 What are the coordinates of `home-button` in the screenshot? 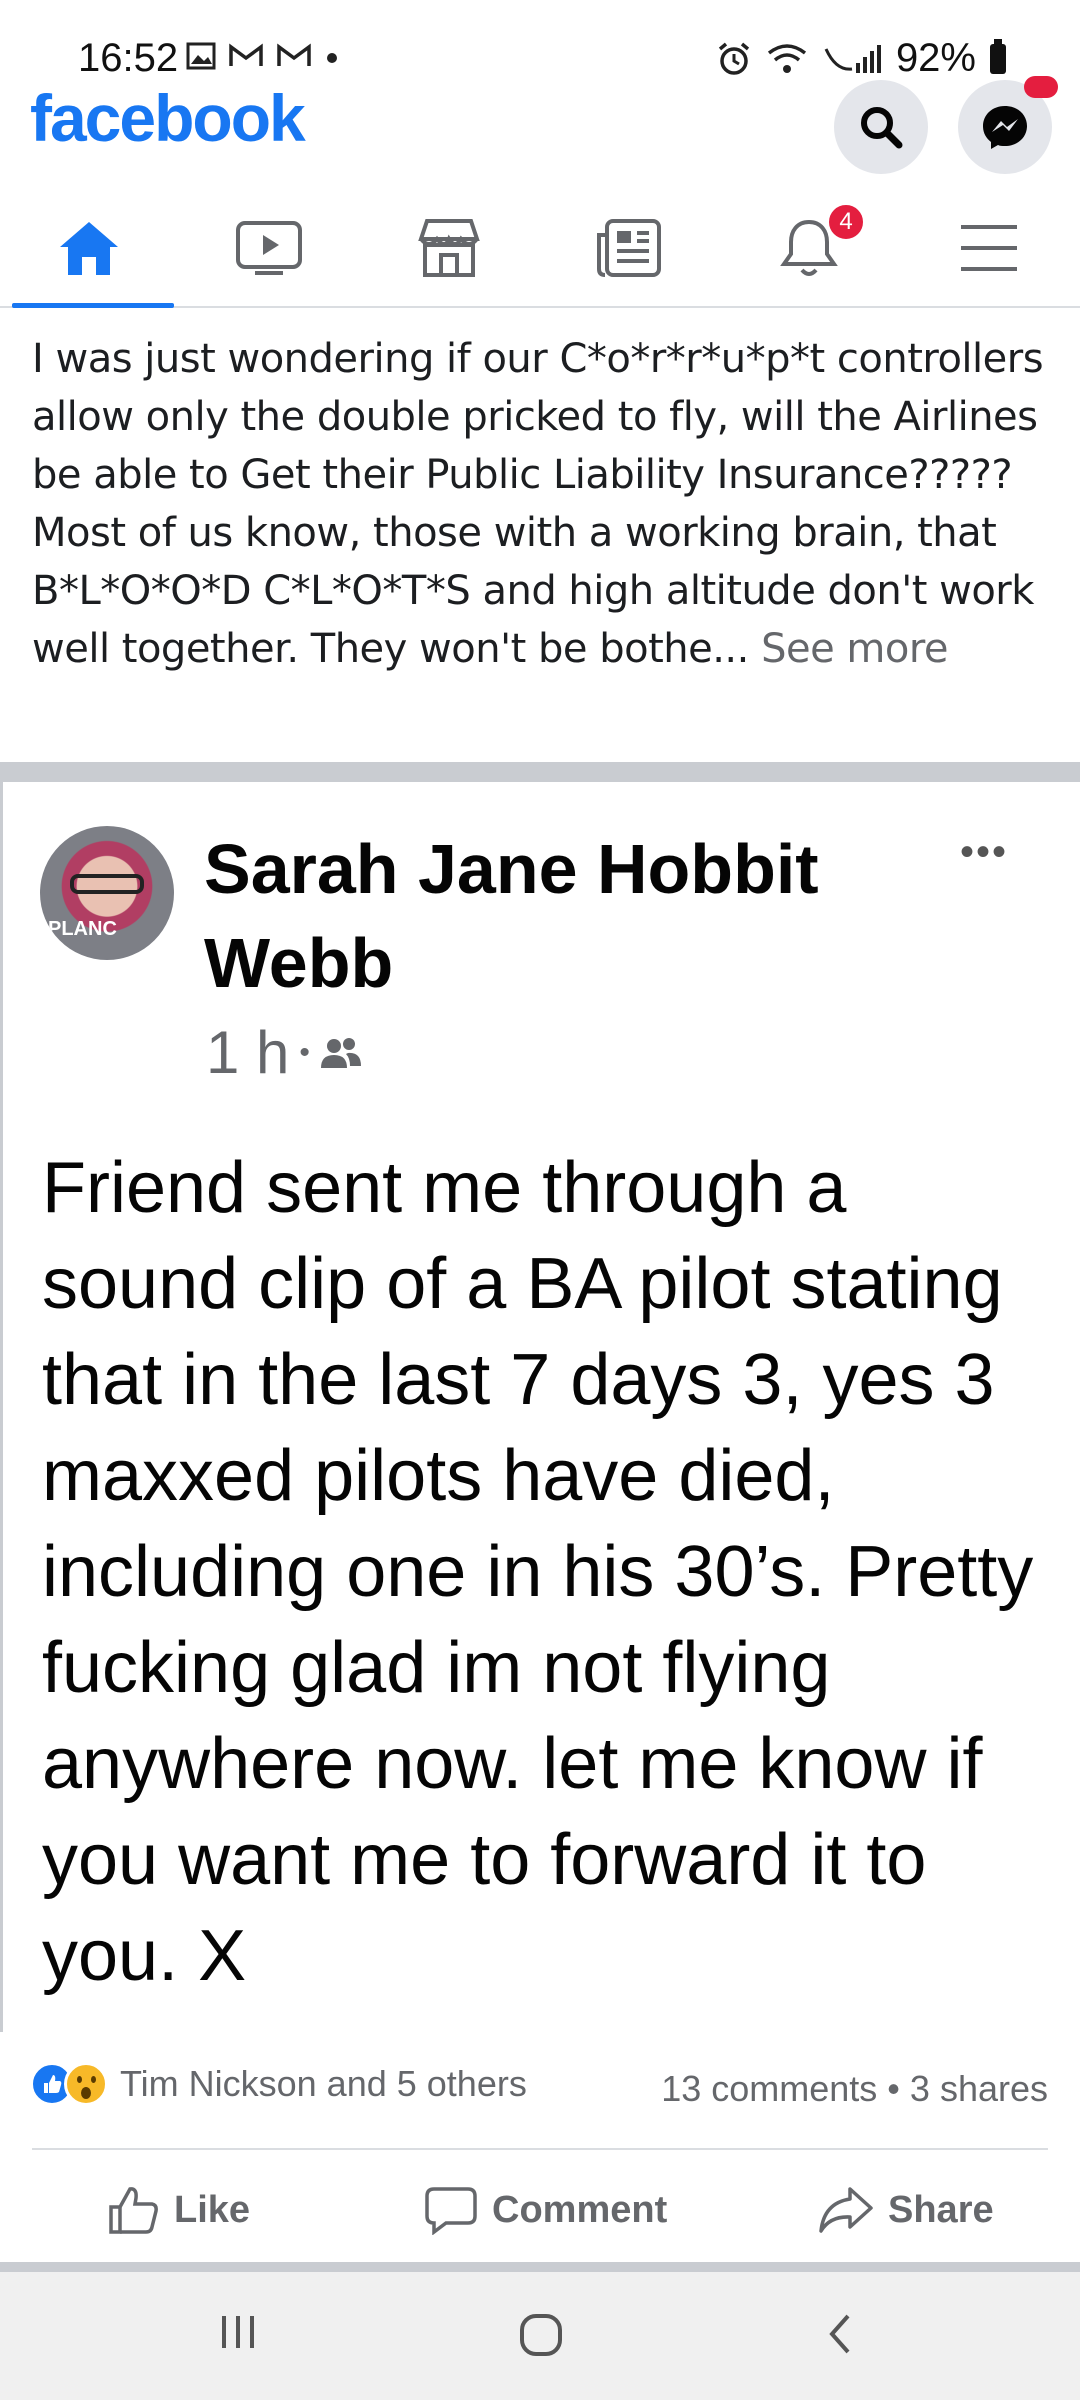 It's located at (541, 2335).